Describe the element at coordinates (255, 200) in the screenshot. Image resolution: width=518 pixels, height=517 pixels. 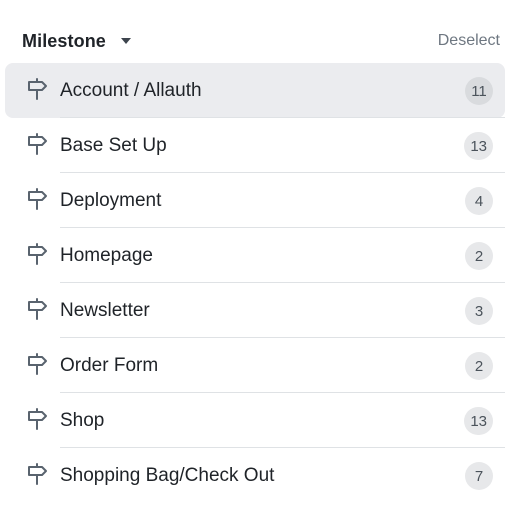
I see `milestone-item: Deployment 4` at that location.